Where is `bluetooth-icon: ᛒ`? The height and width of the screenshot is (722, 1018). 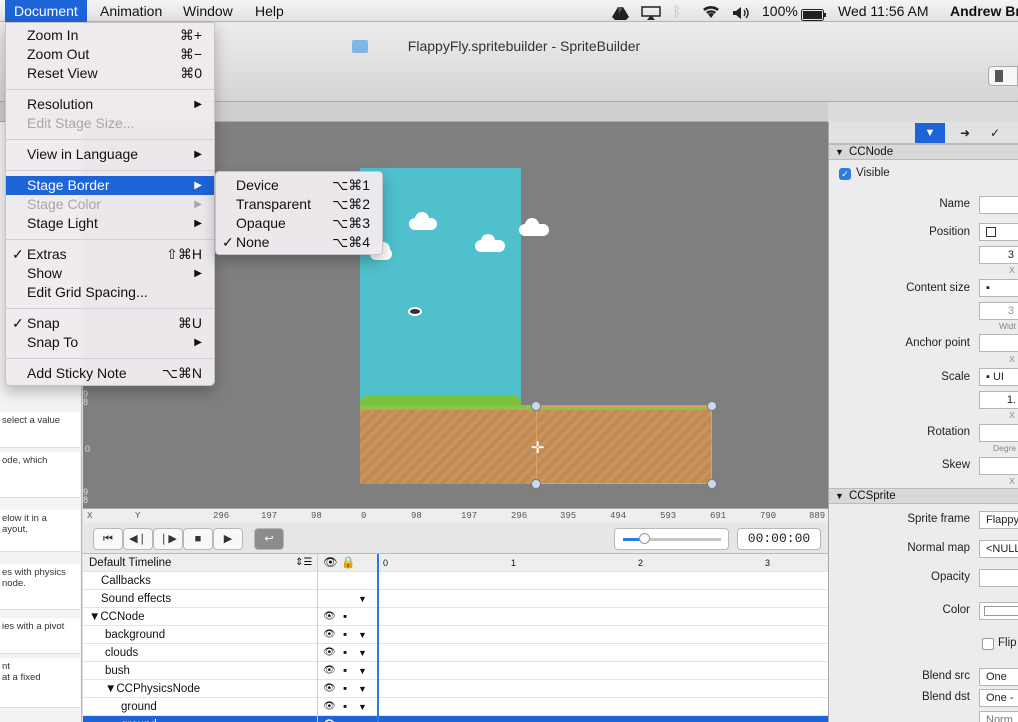 bluetooth-icon: ᛒ is located at coordinates (677, 11).